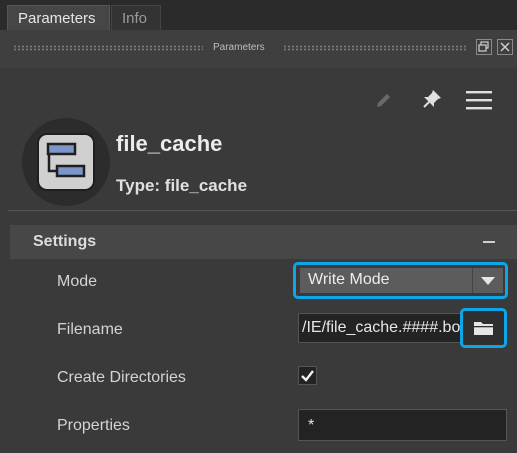 This screenshot has height=453, width=517. Describe the element at coordinates (121, 377) in the screenshot. I see `create-directories-label: Create Directories` at that location.